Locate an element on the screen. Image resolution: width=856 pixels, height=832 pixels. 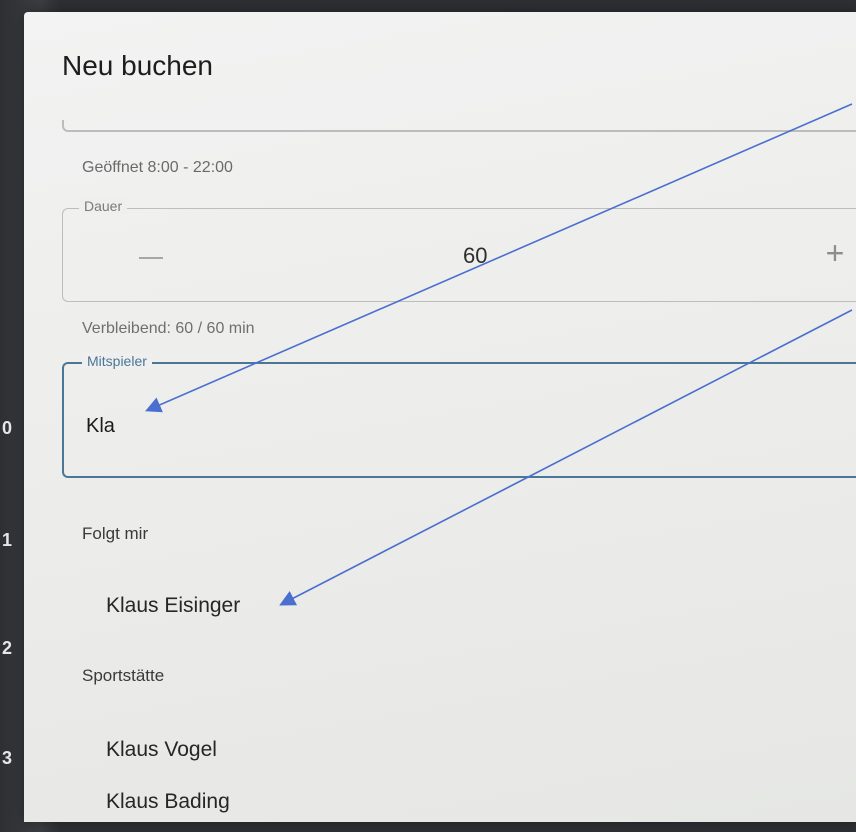
background-row-number: 0 is located at coordinates (7, 428).